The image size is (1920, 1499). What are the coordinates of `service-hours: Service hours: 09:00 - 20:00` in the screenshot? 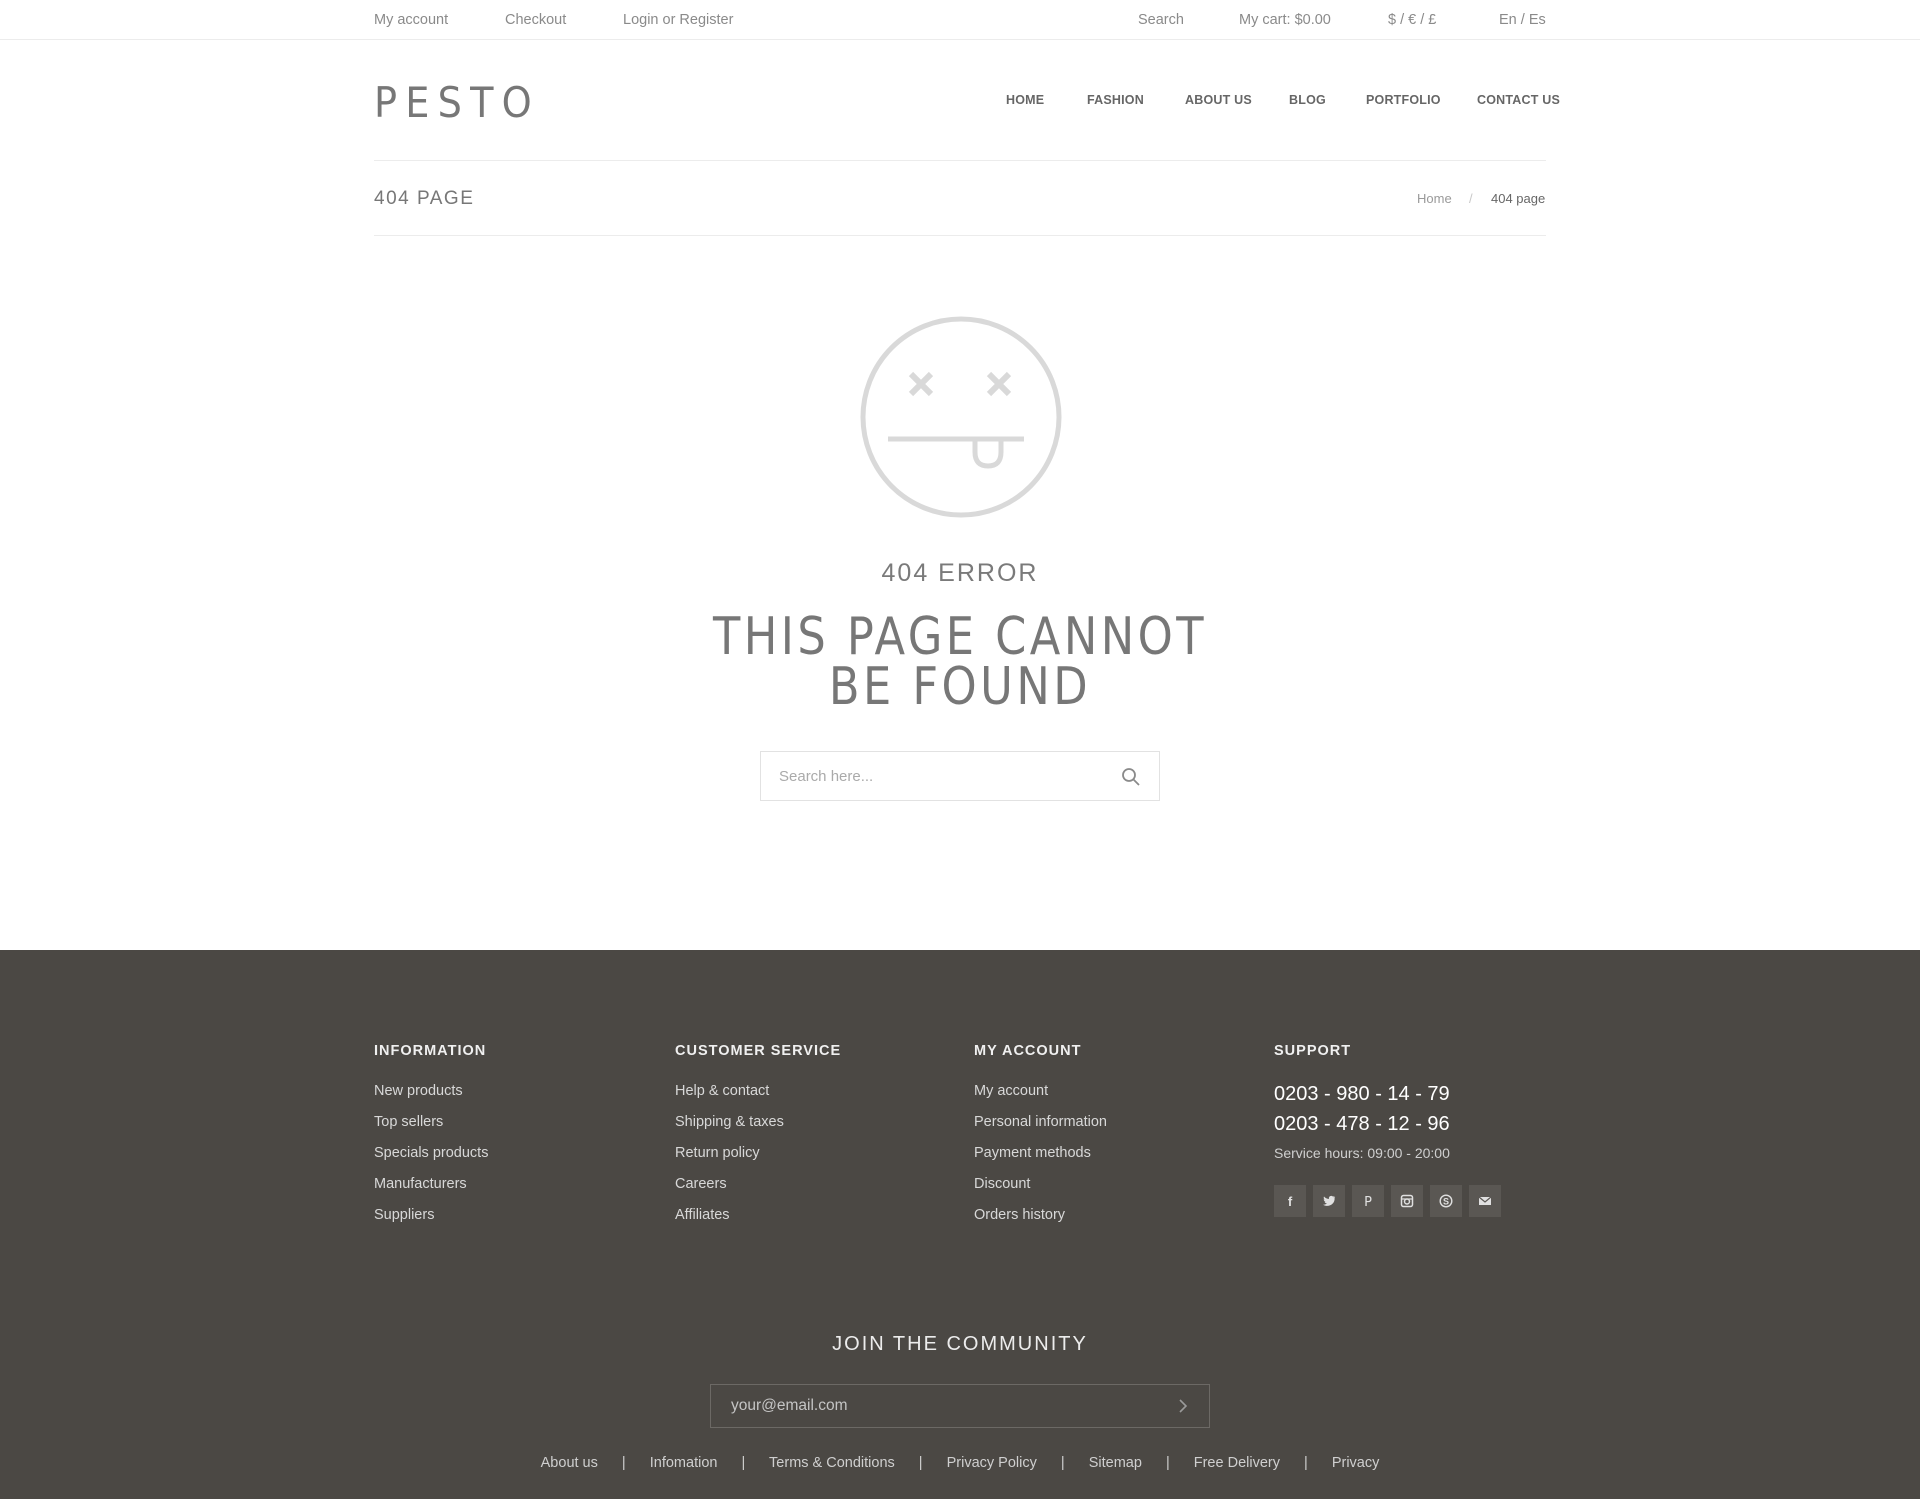 It's located at (1362, 1153).